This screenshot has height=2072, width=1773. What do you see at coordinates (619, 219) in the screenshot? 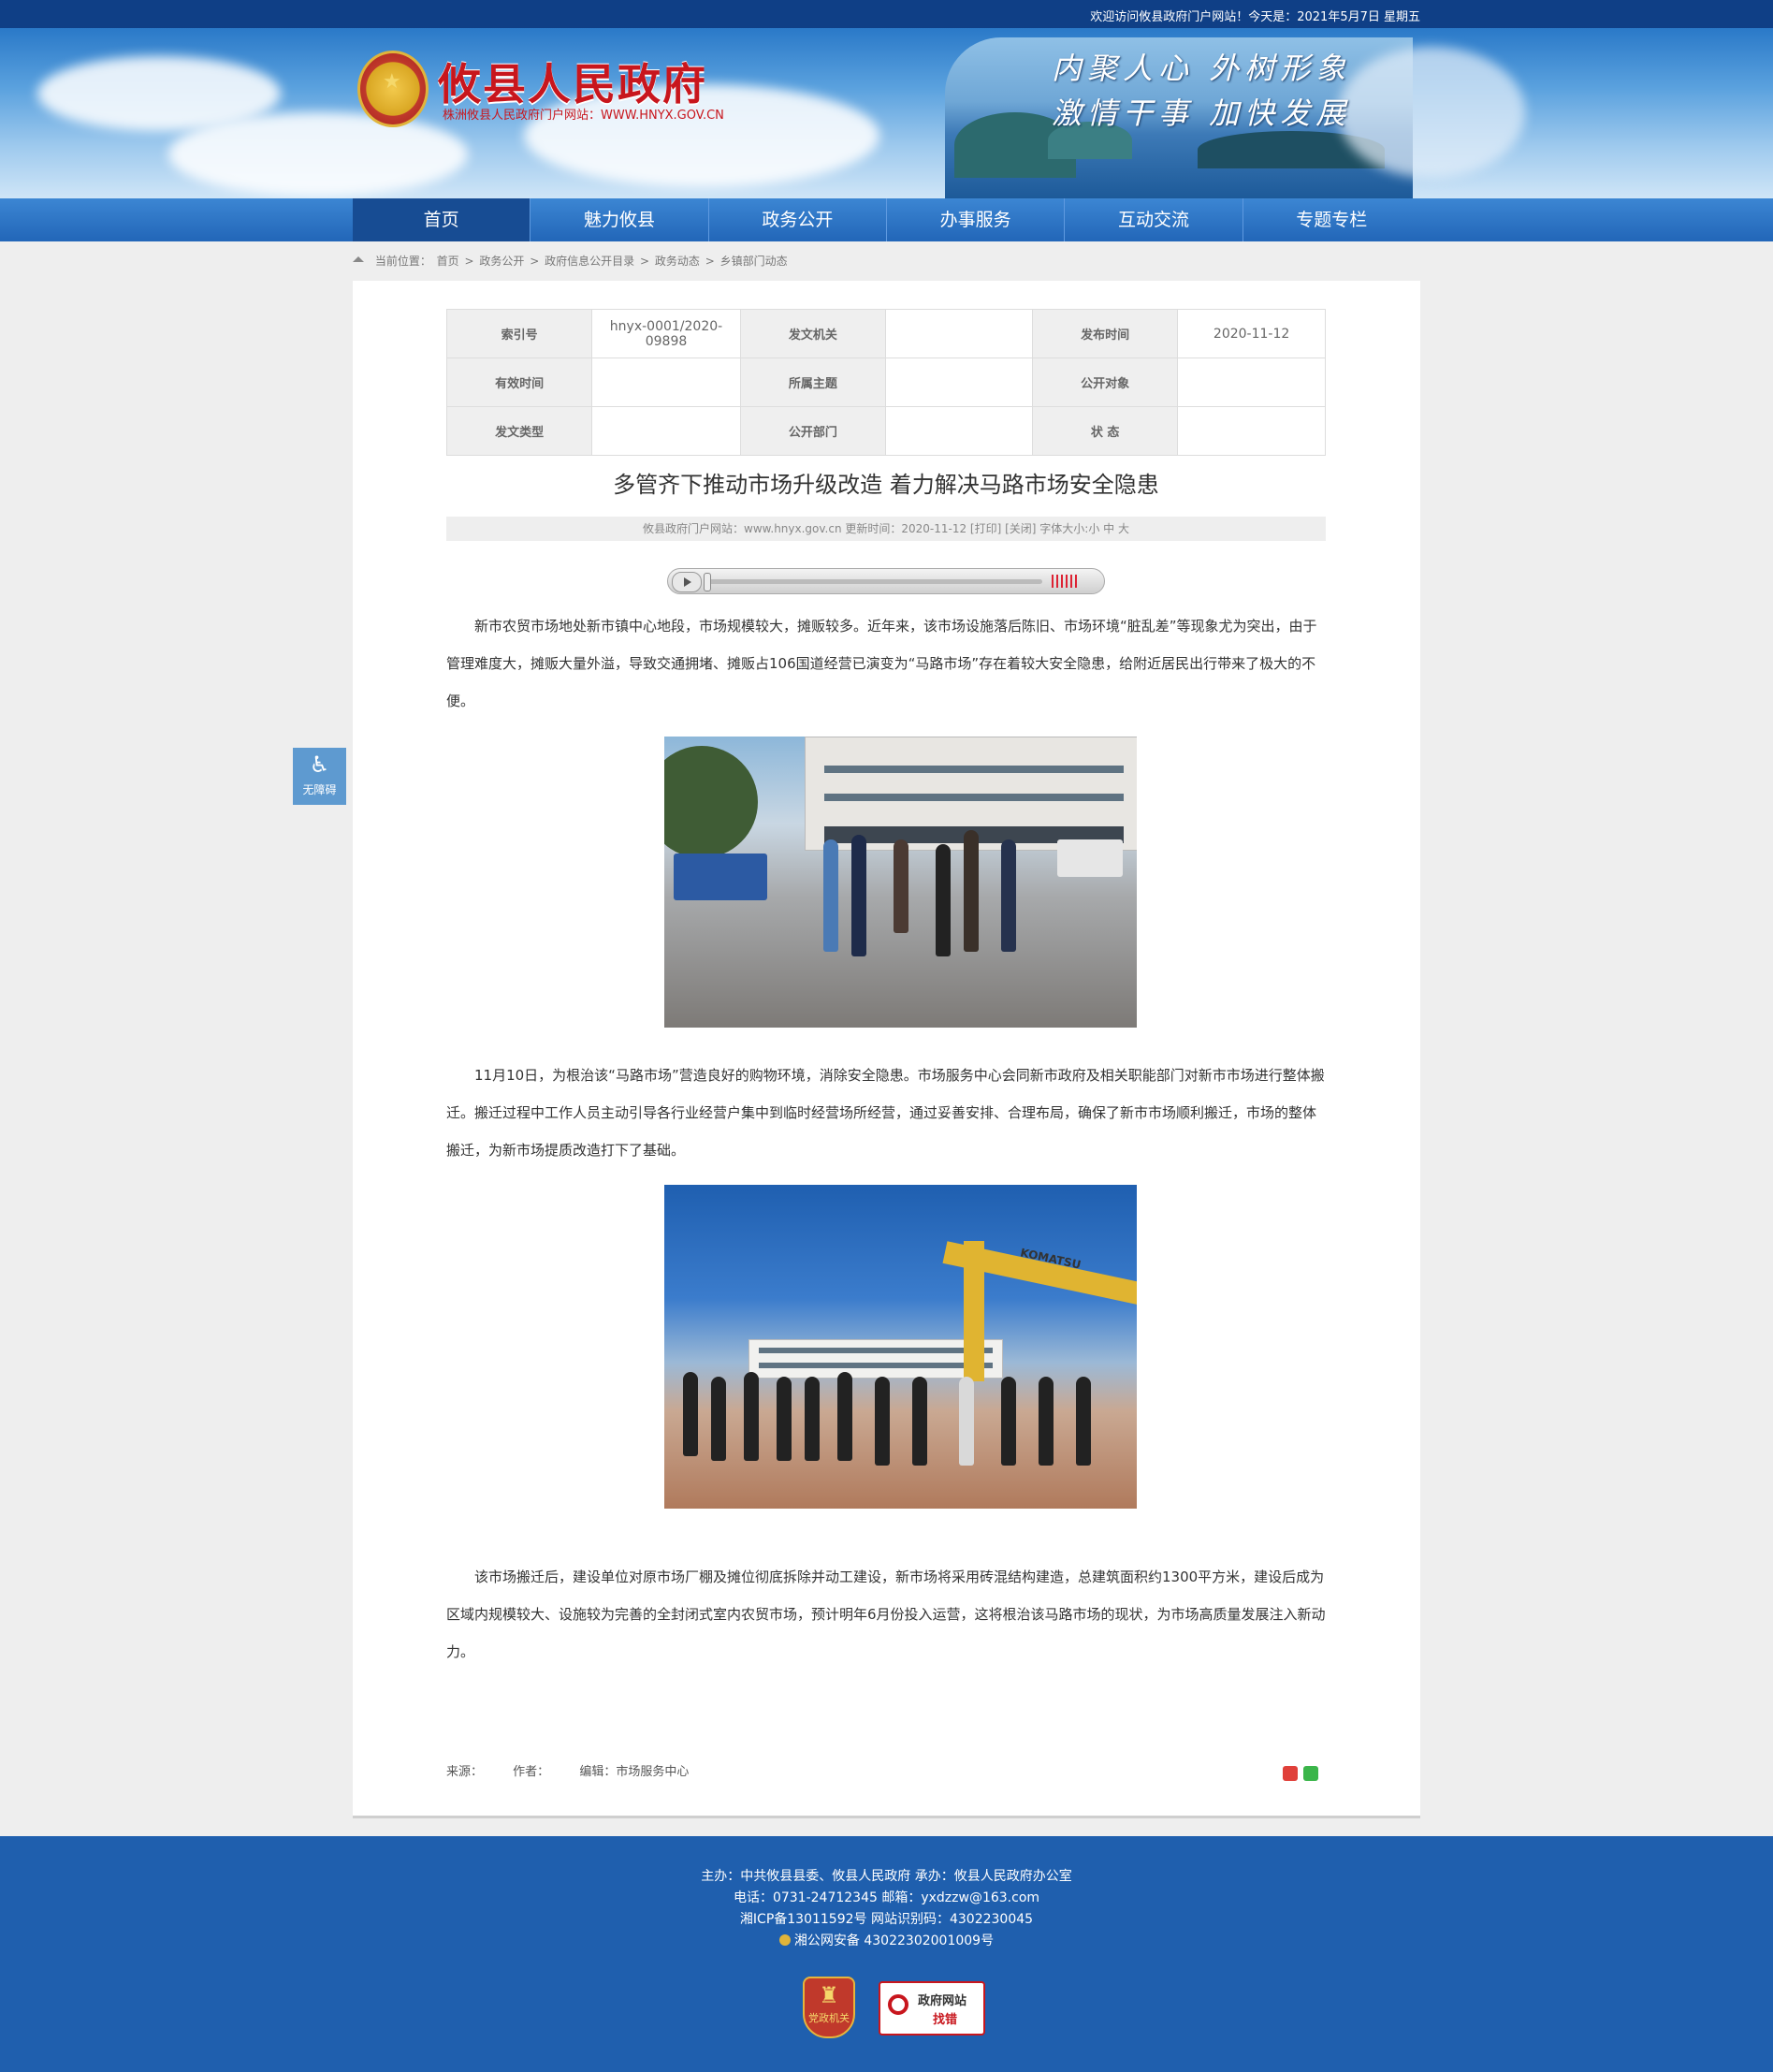
I see `nav-item-charm-youxian: 魅力攸县` at bounding box center [619, 219].